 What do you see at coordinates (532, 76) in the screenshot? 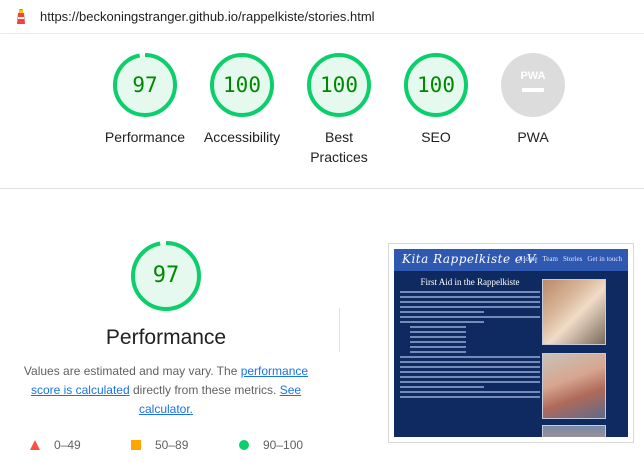
I see `pwa-badge-text: PWA` at bounding box center [532, 76].